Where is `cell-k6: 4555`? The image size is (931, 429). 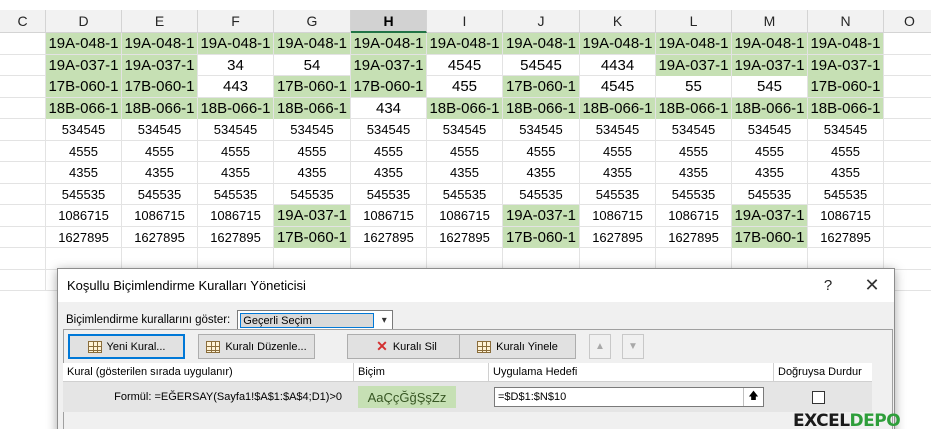 cell-k6: 4555 is located at coordinates (618, 151).